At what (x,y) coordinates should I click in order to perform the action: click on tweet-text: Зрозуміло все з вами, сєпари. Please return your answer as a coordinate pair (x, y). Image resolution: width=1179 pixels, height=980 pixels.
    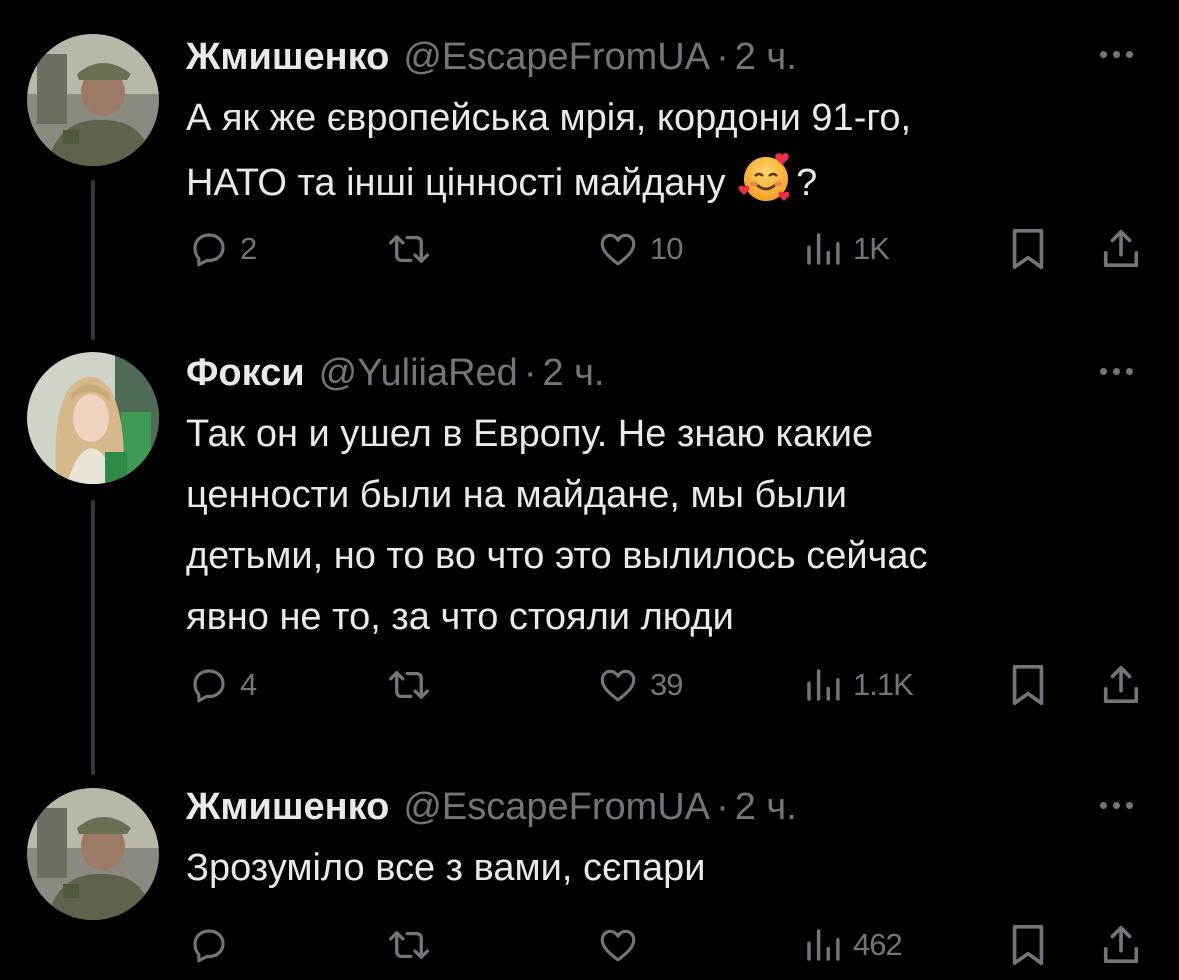
    Looking at the image, I should click on (666, 868).